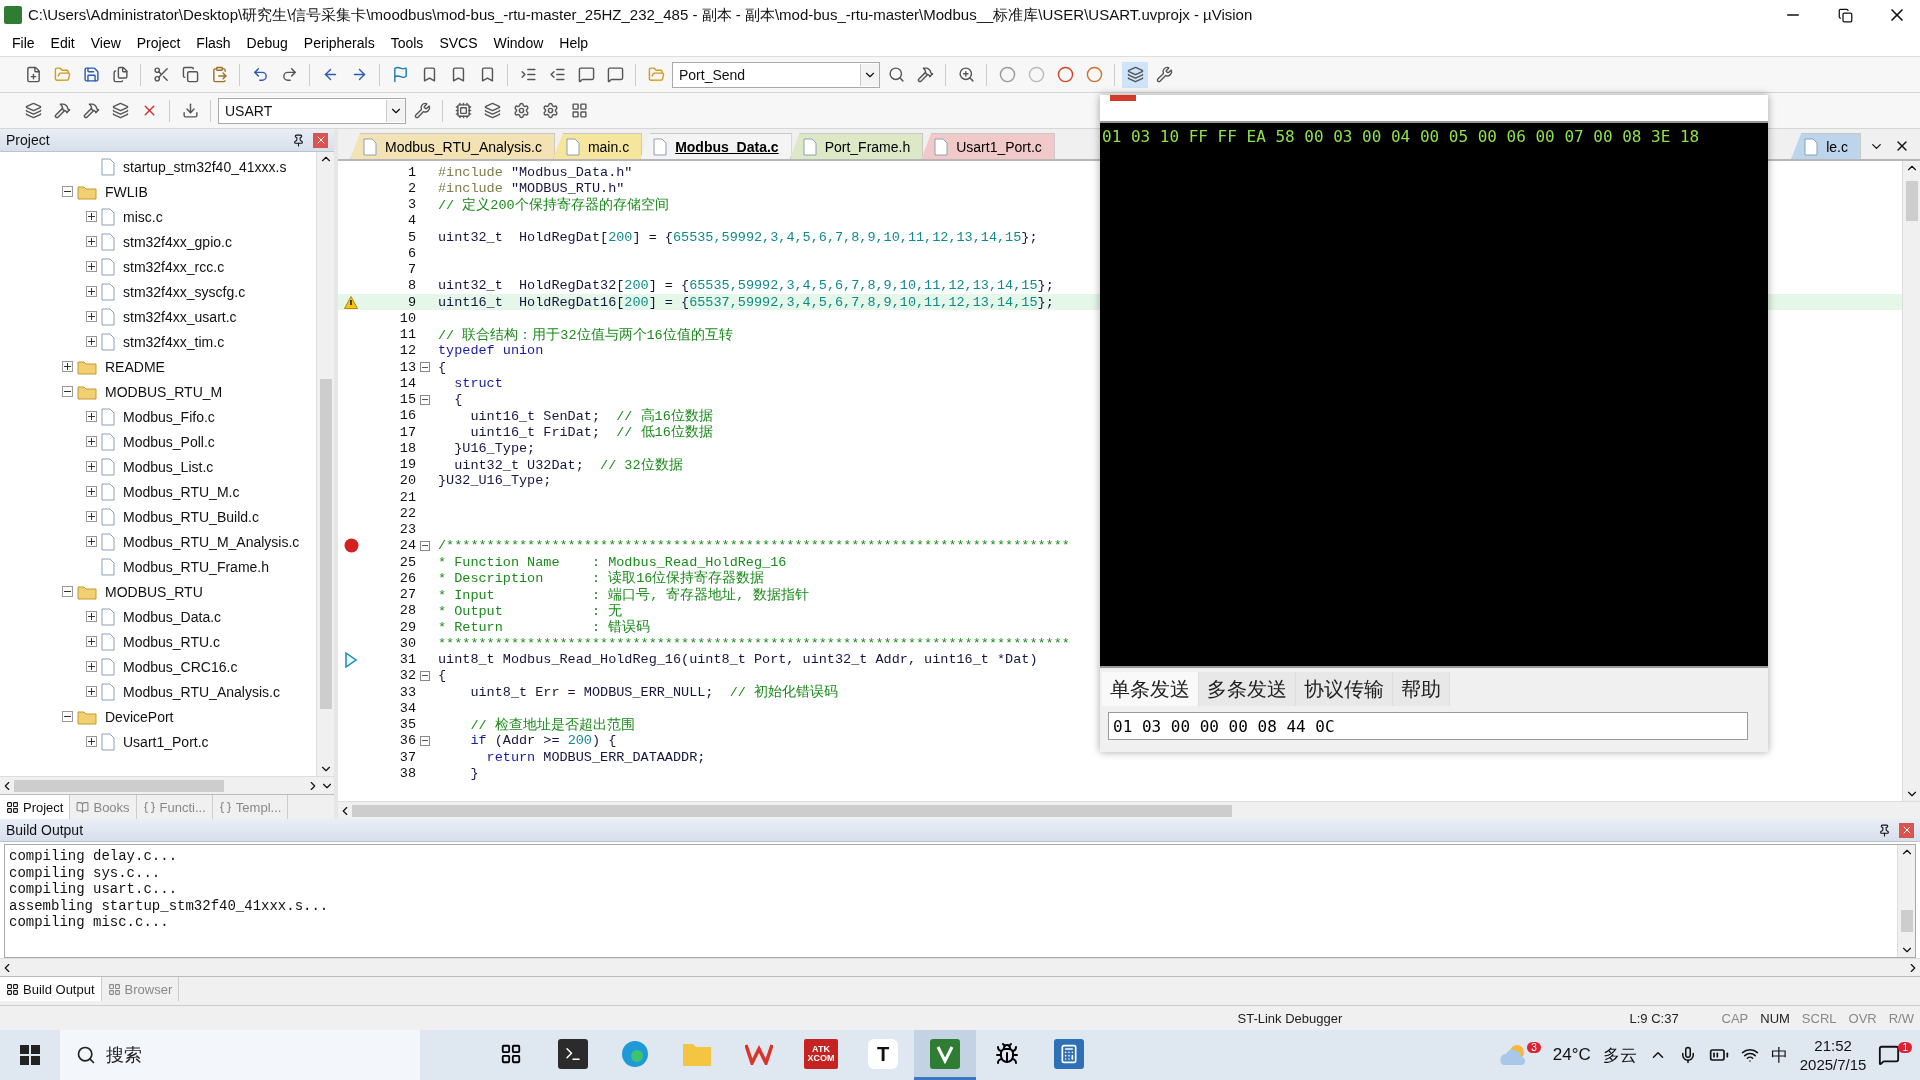 The width and height of the screenshot is (1920, 1080). Describe the element at coordinates (171, 641) in the screenshot. I see `file-label: Modbus_RTU.c` at that location.